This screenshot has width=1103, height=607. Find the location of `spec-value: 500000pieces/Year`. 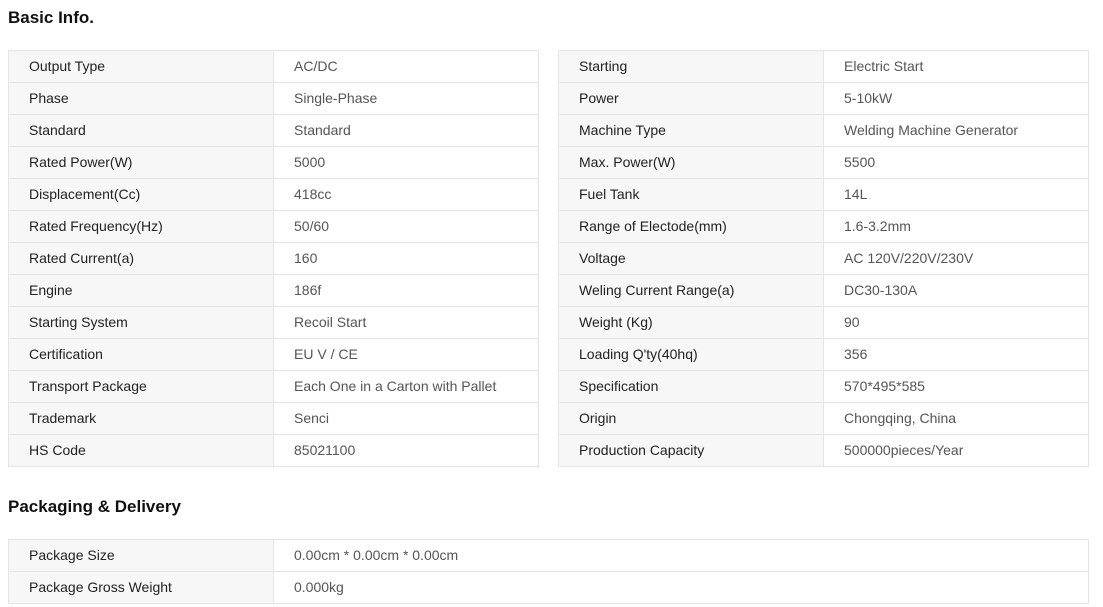

spec-value: 500000pieces/Year is located at coordinates (956, 450).